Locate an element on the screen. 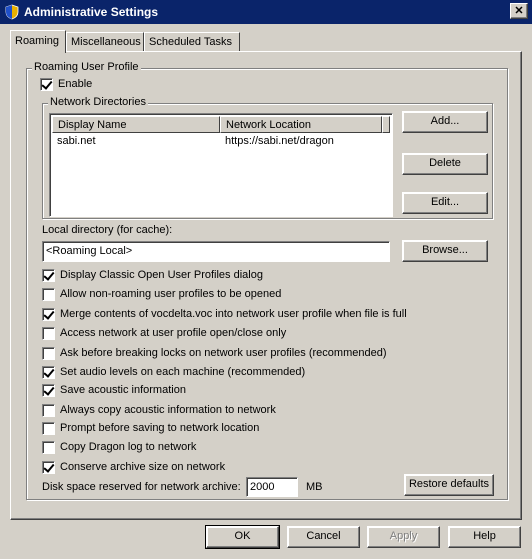 This screenshot has height=559, width=532. merge-vocdelta-checkbox is located at coordinates (48, 314).